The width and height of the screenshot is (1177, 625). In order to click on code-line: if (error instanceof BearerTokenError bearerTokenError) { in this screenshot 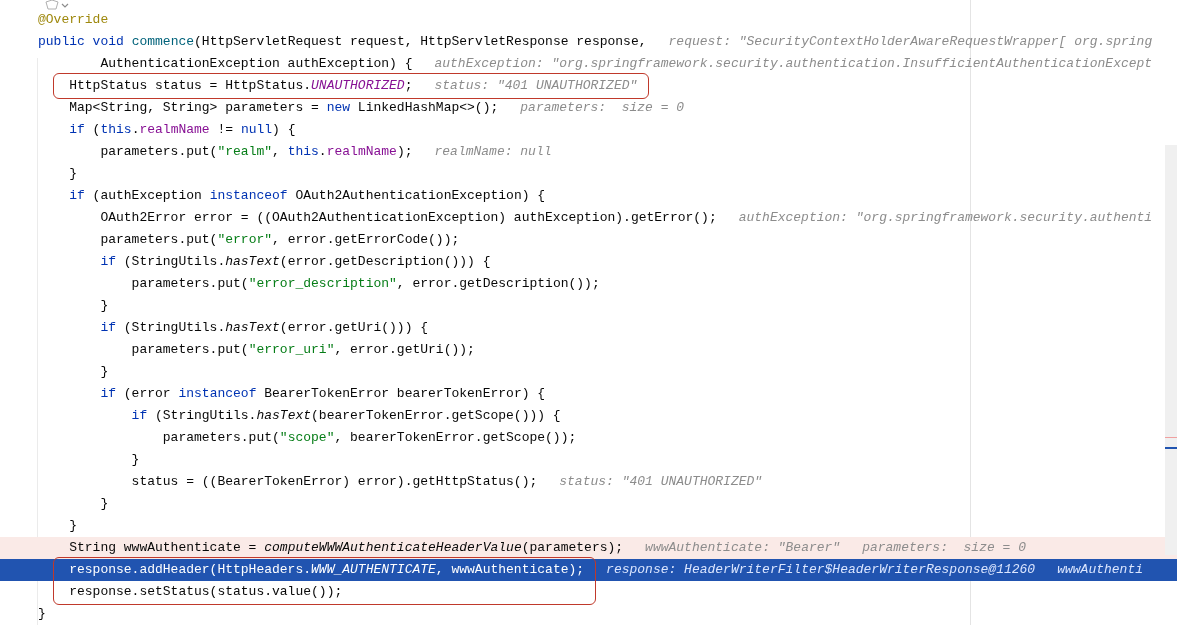, I will do `click(323, 394)`.